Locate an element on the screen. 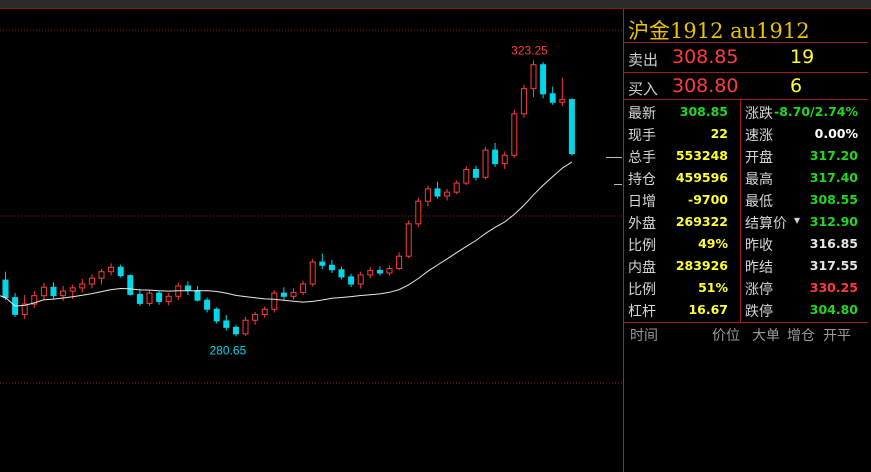 The width and height of the screenshot is (871, 472). quote-value: 49% is located at coordinates (713, 243).